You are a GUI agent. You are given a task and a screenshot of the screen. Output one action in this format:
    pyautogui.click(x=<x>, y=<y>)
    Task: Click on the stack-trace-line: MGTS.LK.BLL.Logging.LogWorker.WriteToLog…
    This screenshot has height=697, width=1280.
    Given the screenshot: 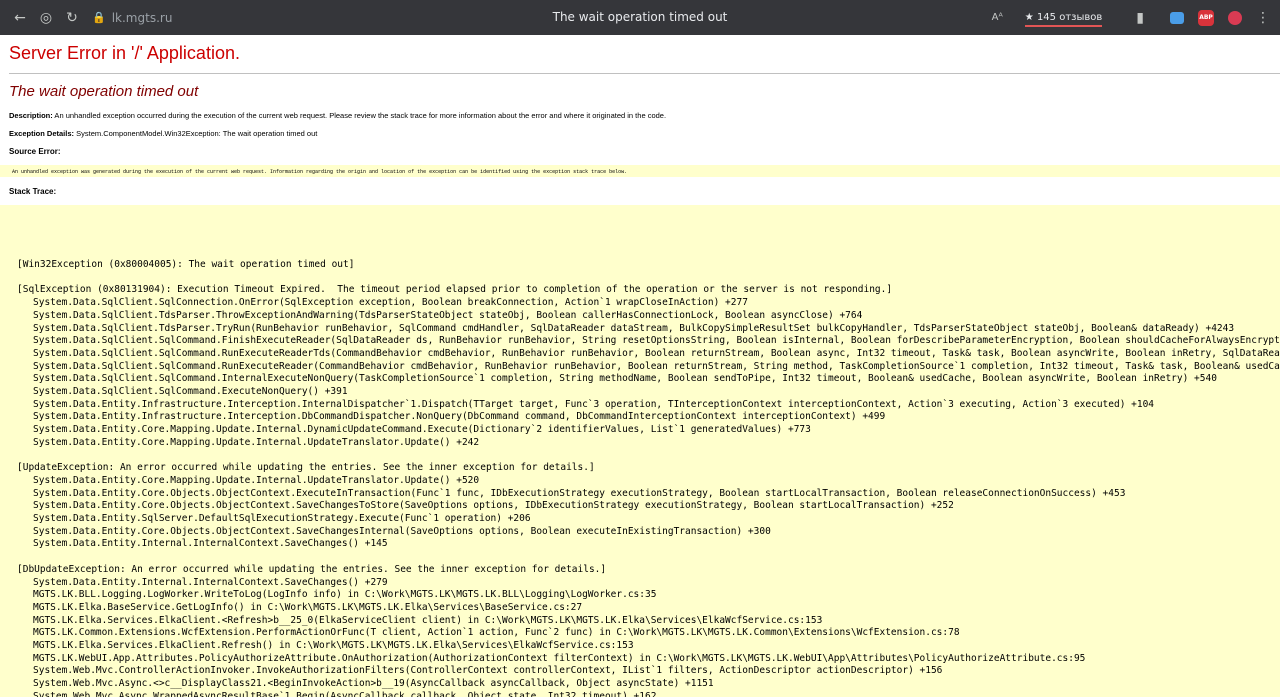 What is the action you would take?
    pyautogui.click(x=345, y=595)
    